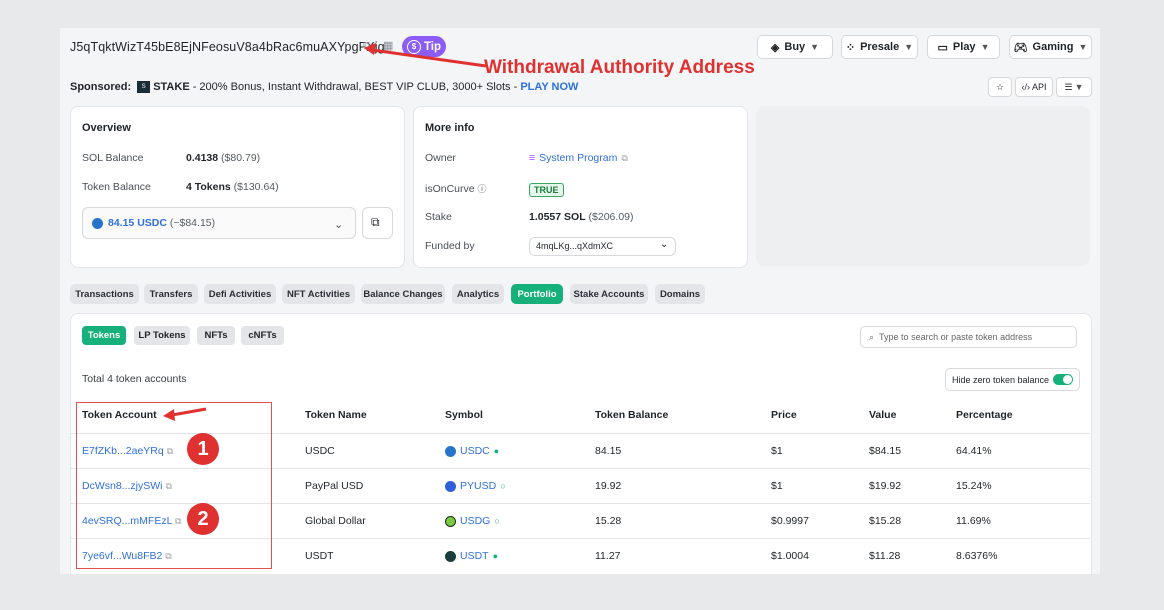 The width and height of the screenshot is (1164, 610). What do you see at coordinates (450, 556) in the screenshot?
I see `usdt-icon` at bounding box center [450, 556].